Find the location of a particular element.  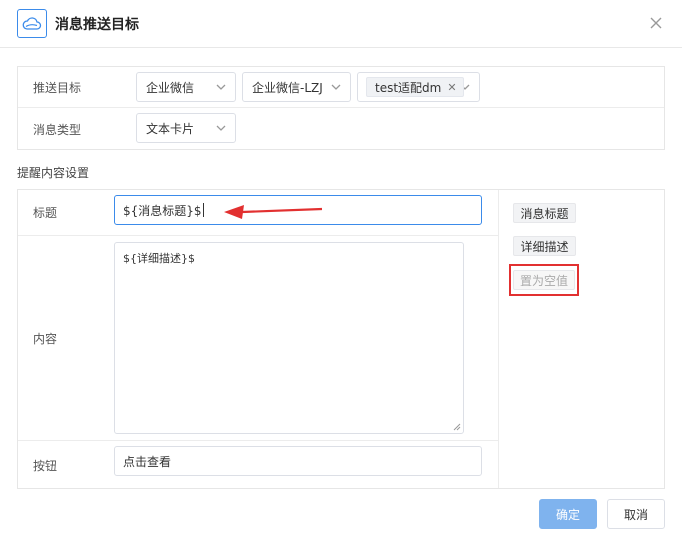

resize-handle-icon is located at coordinates (457, 427).